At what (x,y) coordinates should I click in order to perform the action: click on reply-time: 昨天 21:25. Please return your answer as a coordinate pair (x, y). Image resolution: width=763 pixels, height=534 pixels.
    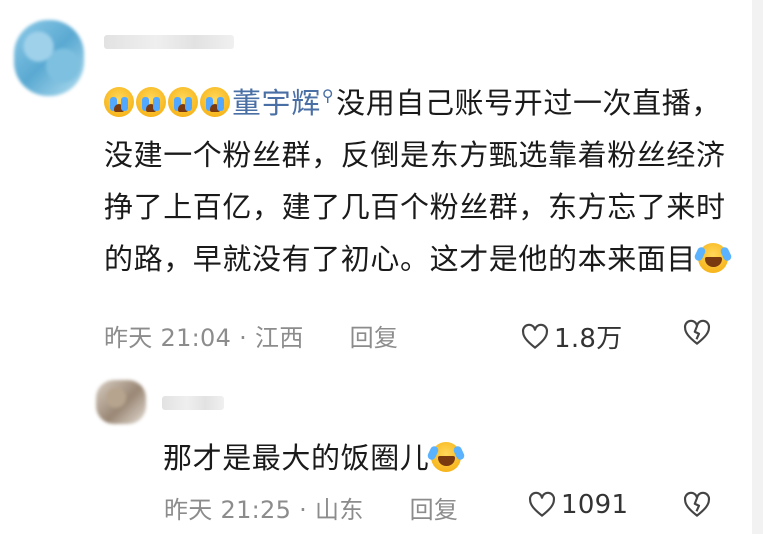
    Looking at the image, I should click on (228, 510).